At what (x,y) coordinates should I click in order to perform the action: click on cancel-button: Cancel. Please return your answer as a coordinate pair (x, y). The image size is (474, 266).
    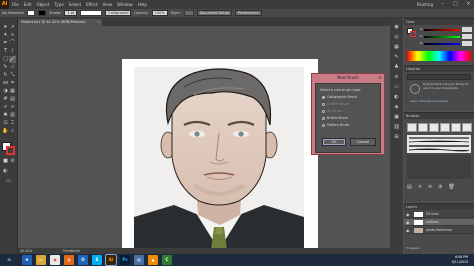
    Looking at the image, I should click on (363, 142).